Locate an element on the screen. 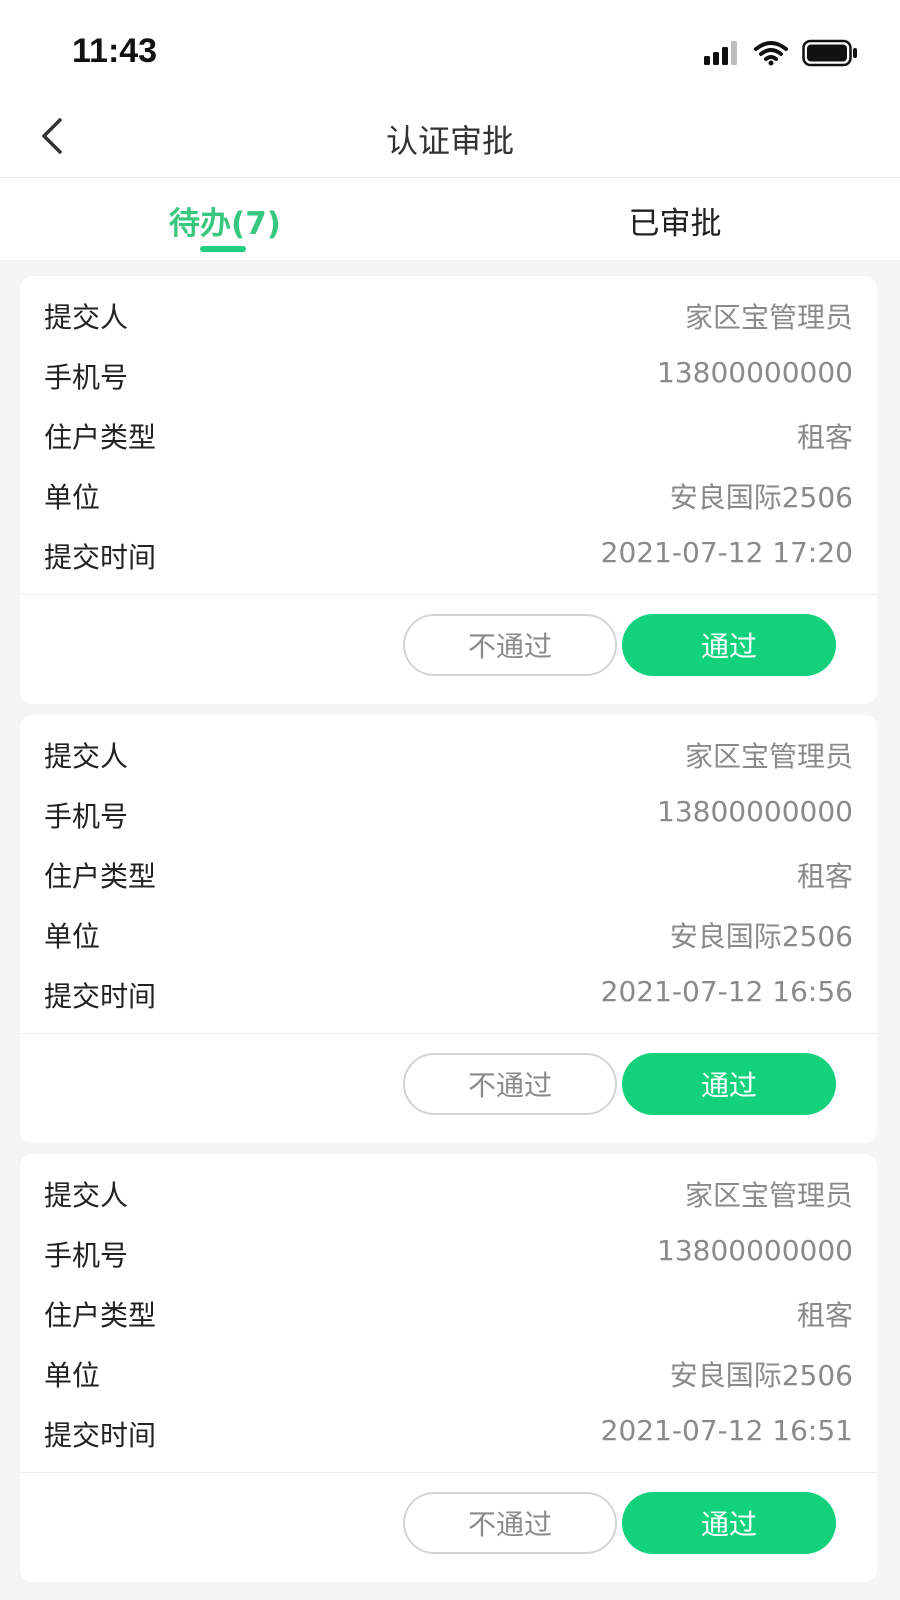 The width and height of the screenshot is (900, 1600). tab-pending: 待办(7) is located at coordinates (225, 219).